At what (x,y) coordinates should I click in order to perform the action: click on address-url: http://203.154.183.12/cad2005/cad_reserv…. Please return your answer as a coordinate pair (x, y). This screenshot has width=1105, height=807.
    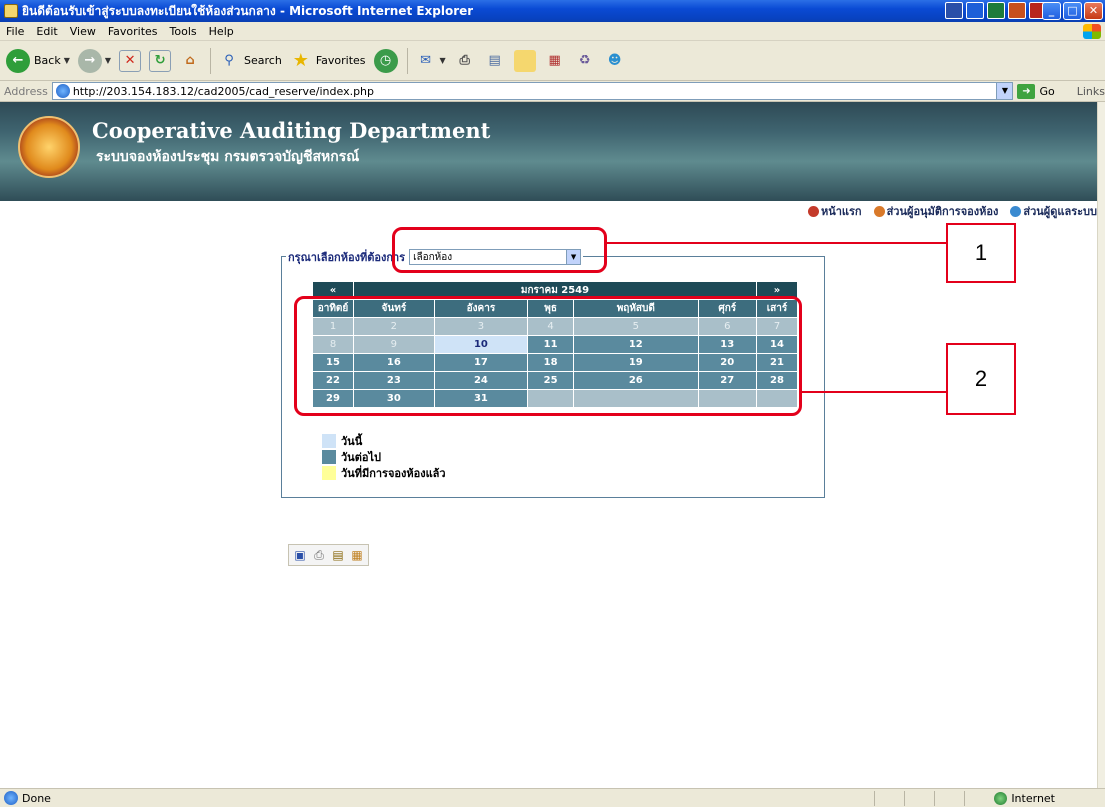
    Looking at the image, I should click on (223, 91).